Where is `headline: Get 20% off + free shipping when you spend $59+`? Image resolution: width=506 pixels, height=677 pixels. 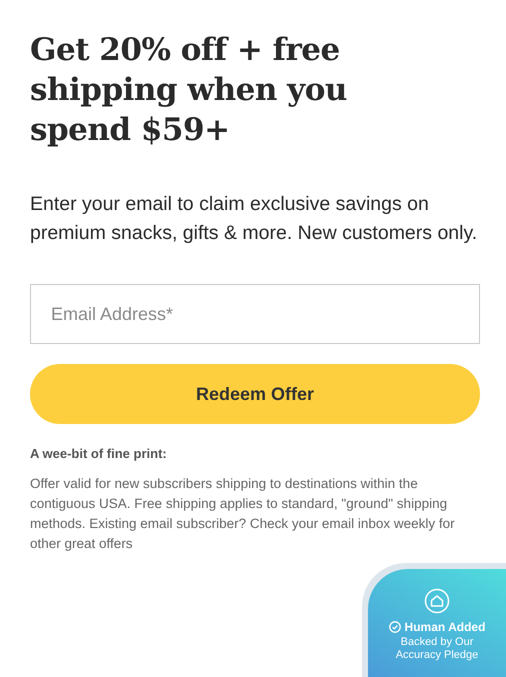
headline: Get 20% off + free shipping when you spend $59+ is located at coordinates (189, 90).